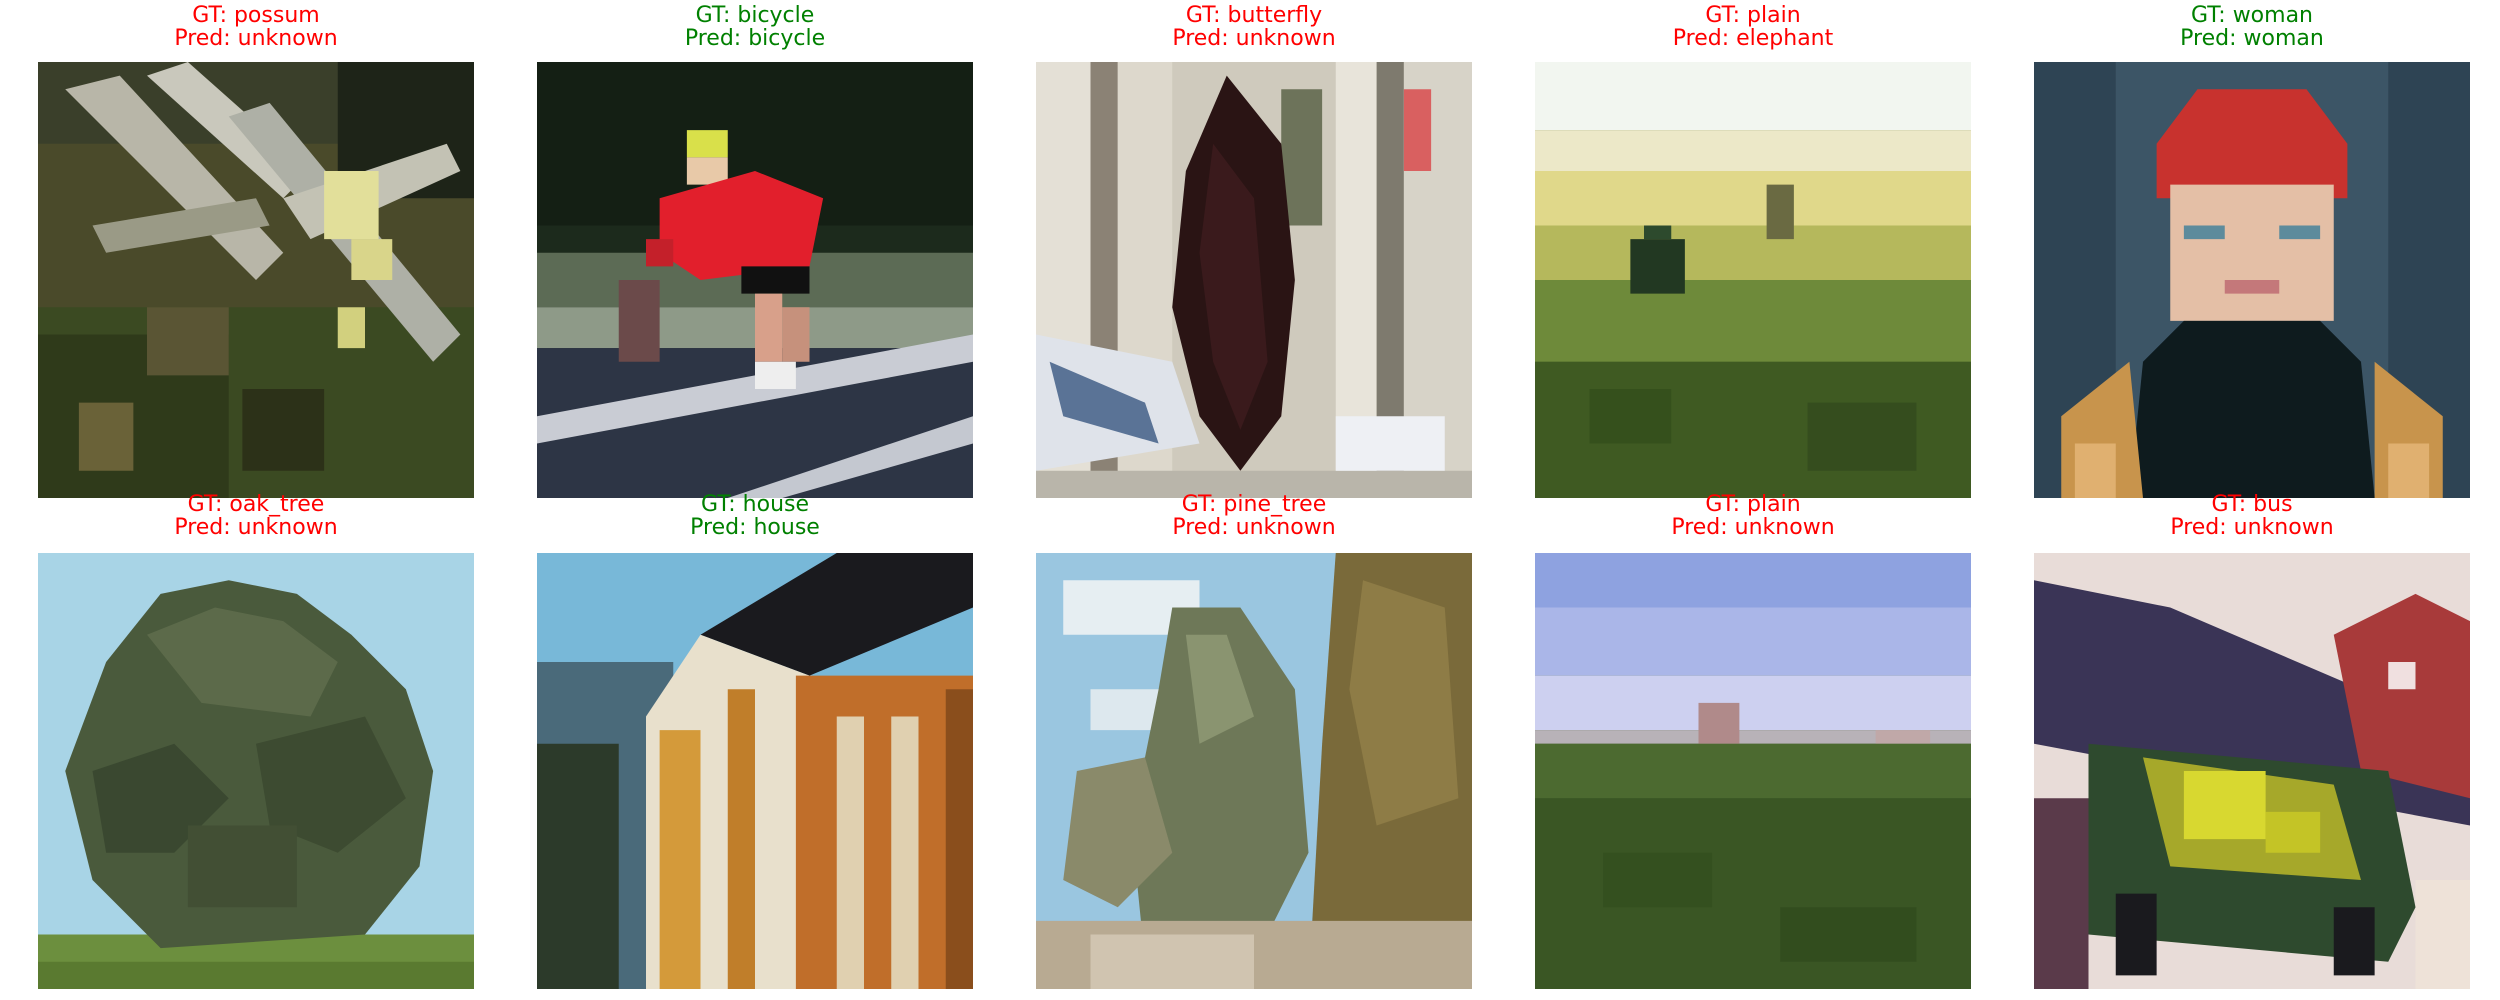 The width and height of the screenshot is (2500, 1000). What do you see at coordinates (755, 504) in the screenshot?
I see `ground-truth-label: GT: house` at bounding box center [755, 504].